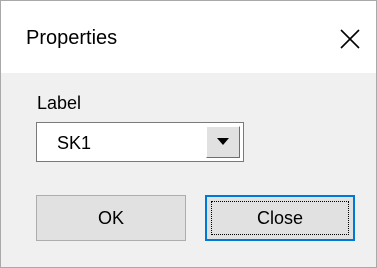 The width and height of the screenshot is (377, 268). I want to click on combobox-selected-value: SK1, so click(74, 143).